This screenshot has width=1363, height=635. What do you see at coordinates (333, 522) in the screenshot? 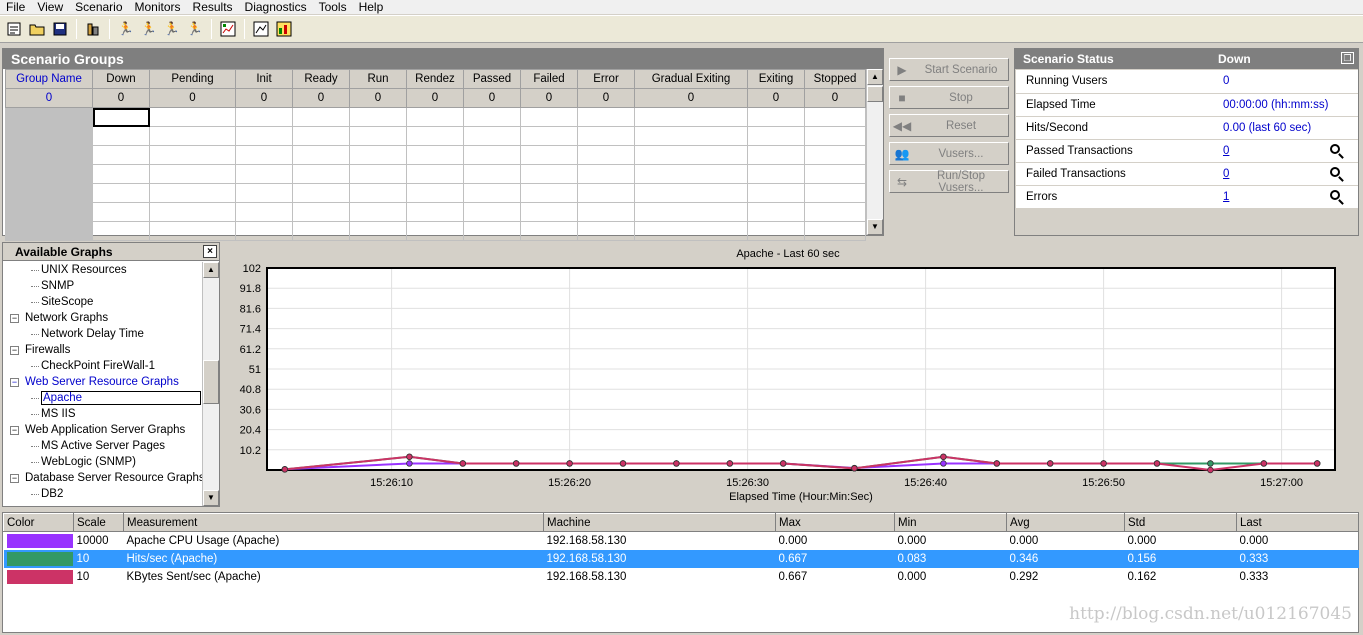
I see `column-header: Measurement` at bounding box center [333, 522].